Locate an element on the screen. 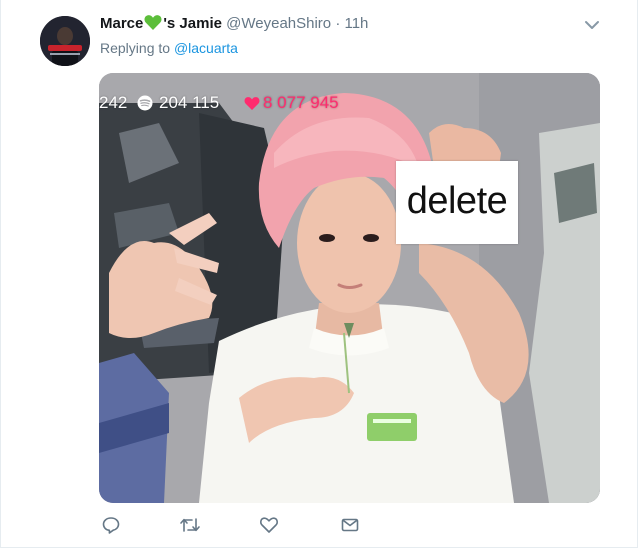  like-button is located at coordinates (269, 525).